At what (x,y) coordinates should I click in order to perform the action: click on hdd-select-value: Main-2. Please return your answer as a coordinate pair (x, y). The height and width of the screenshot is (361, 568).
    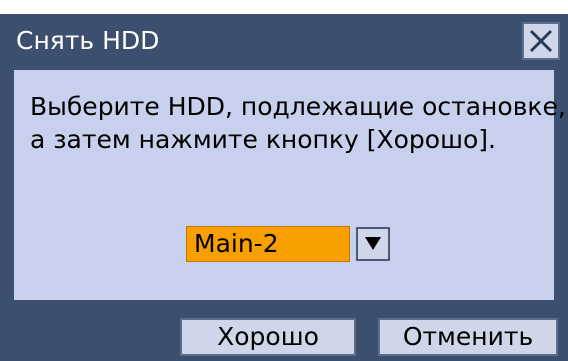
    Looking at the image, I should click on (268, 244).